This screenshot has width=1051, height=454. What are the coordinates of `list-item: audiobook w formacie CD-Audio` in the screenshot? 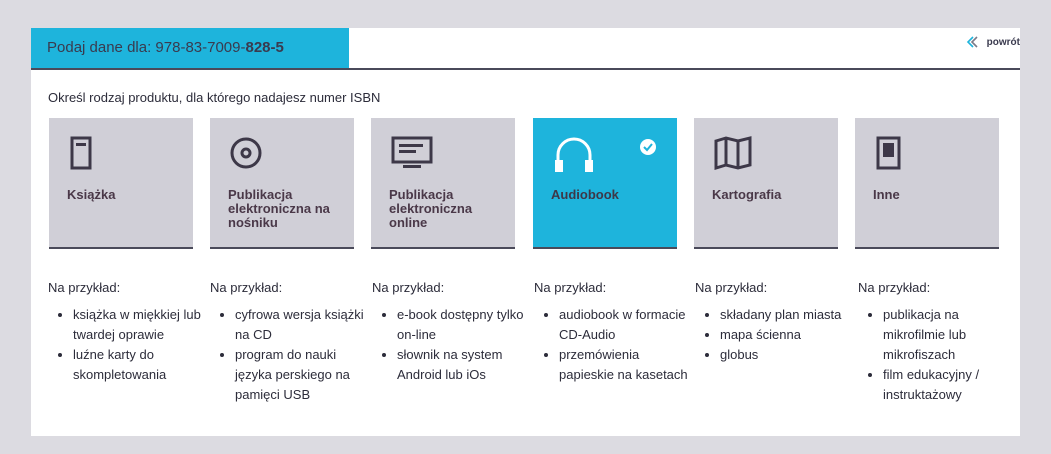 It's located at (624, 325).